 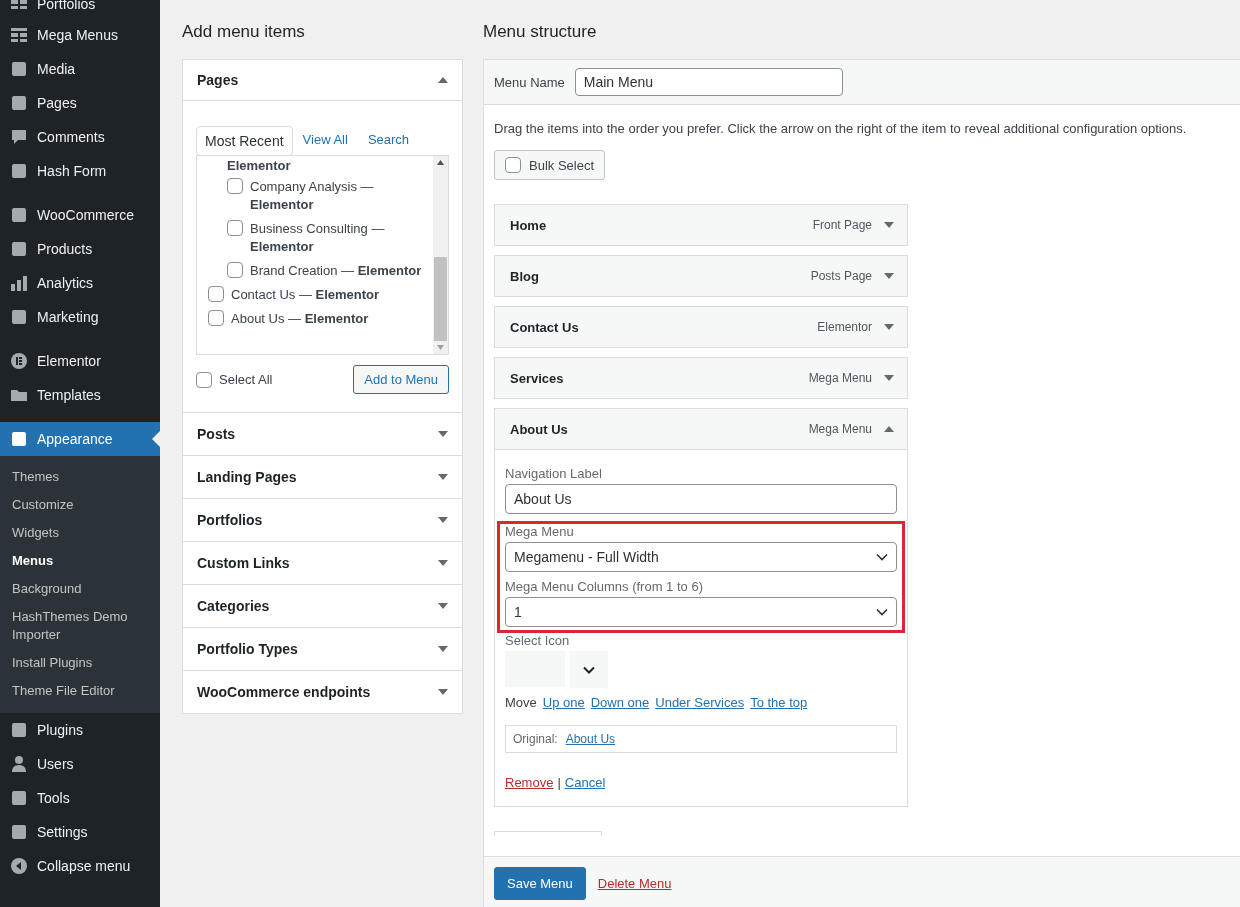 What do you see at coordinates (701, 276) in the screenshot?
I see `menu-item-bar: Blog Posts Page` at bounding box center [701, 276].